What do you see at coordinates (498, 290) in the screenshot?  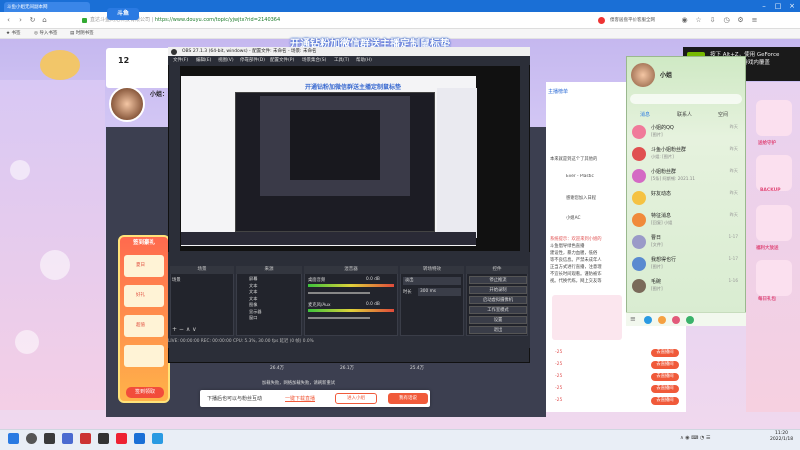 I see `start-recording-button: 开始录制` at bounding box center [498, 290].